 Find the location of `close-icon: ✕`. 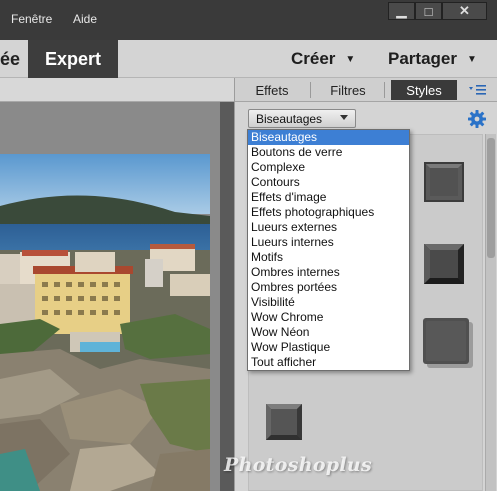

close-icon: ✕ is located at coordinates (464, 10).